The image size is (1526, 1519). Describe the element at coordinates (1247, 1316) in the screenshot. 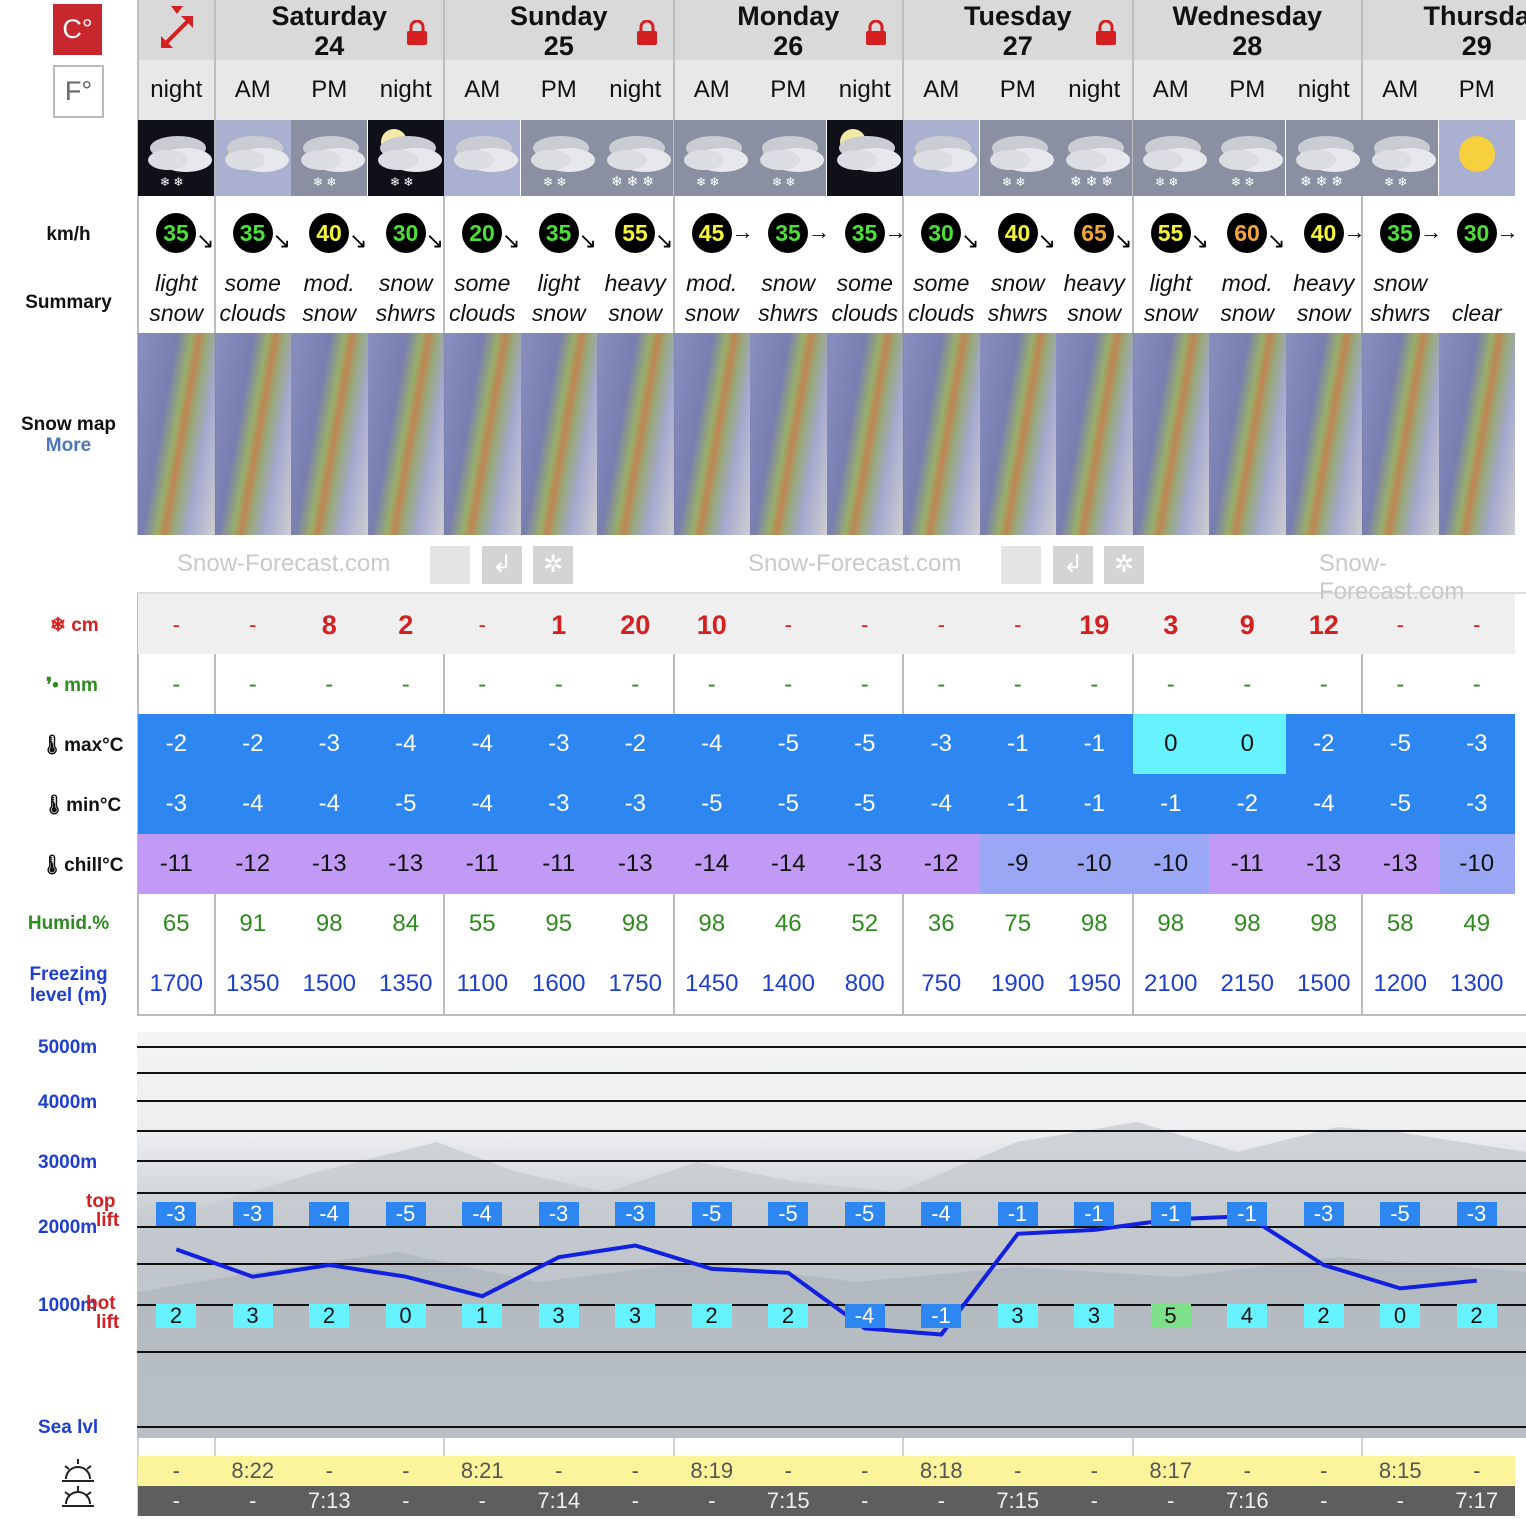

I see `bottom-lift-temp: 4` at that location.